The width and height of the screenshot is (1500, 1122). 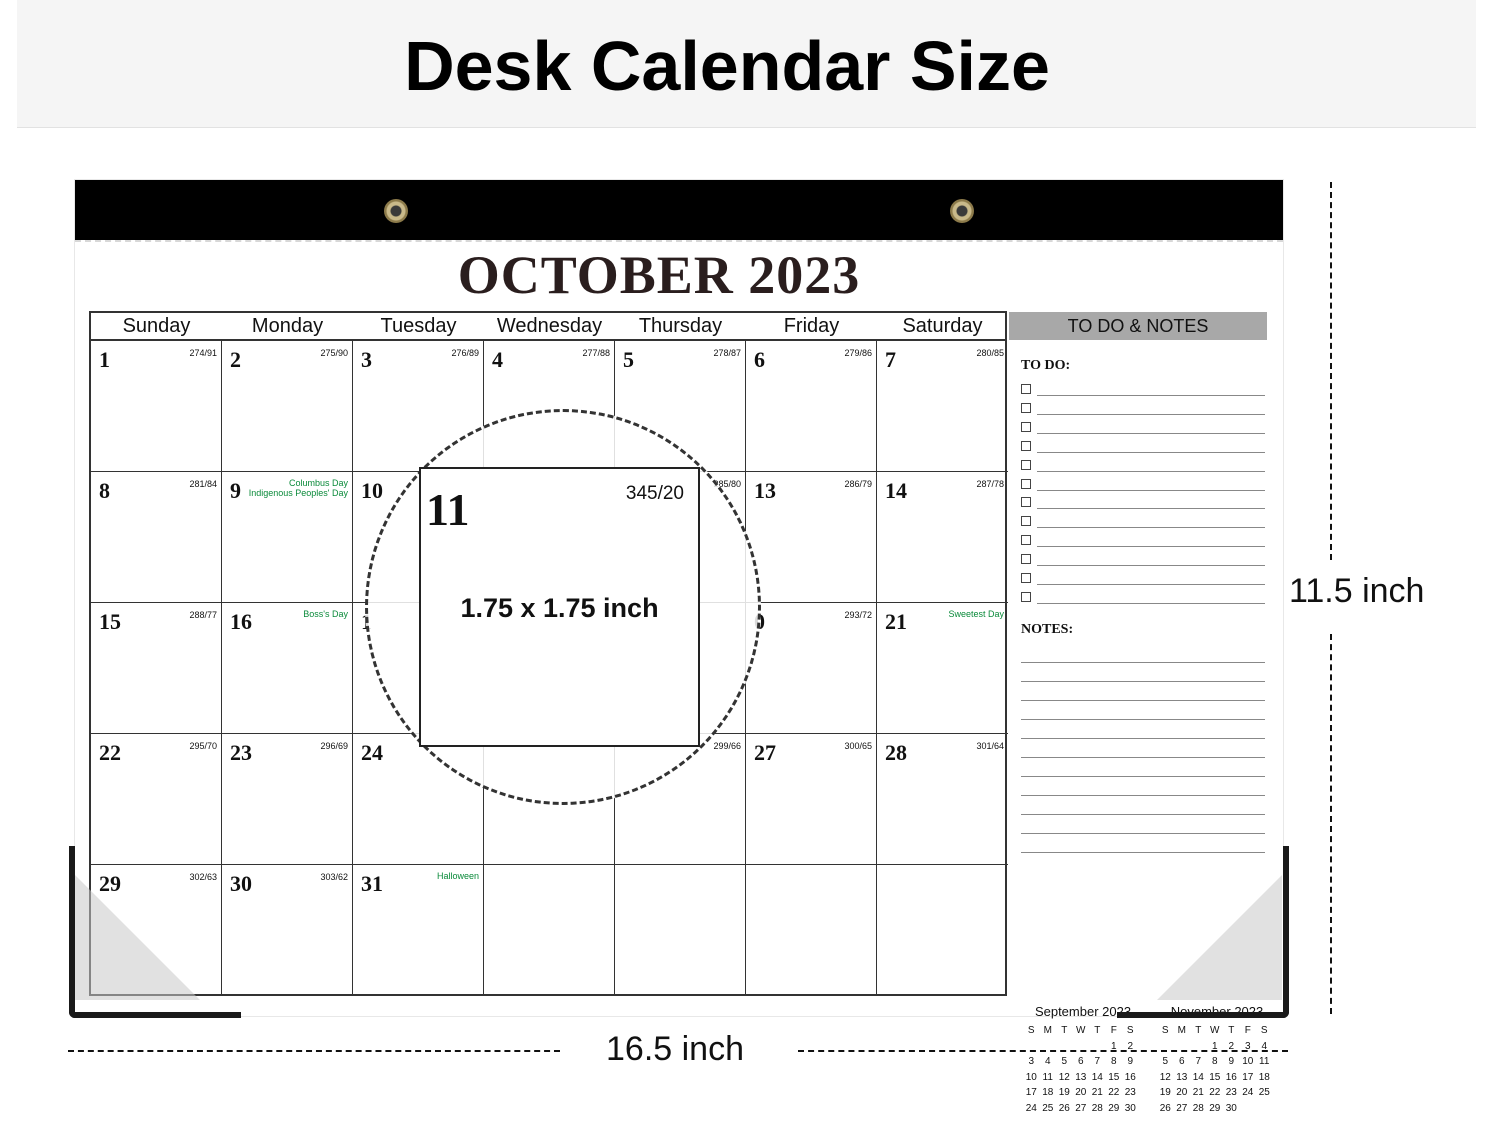 What do you see at coordinates (1031, 1061) in the screenshot?
I see `mini-calendar-day: 3` at bounding box center [1031, 1061].